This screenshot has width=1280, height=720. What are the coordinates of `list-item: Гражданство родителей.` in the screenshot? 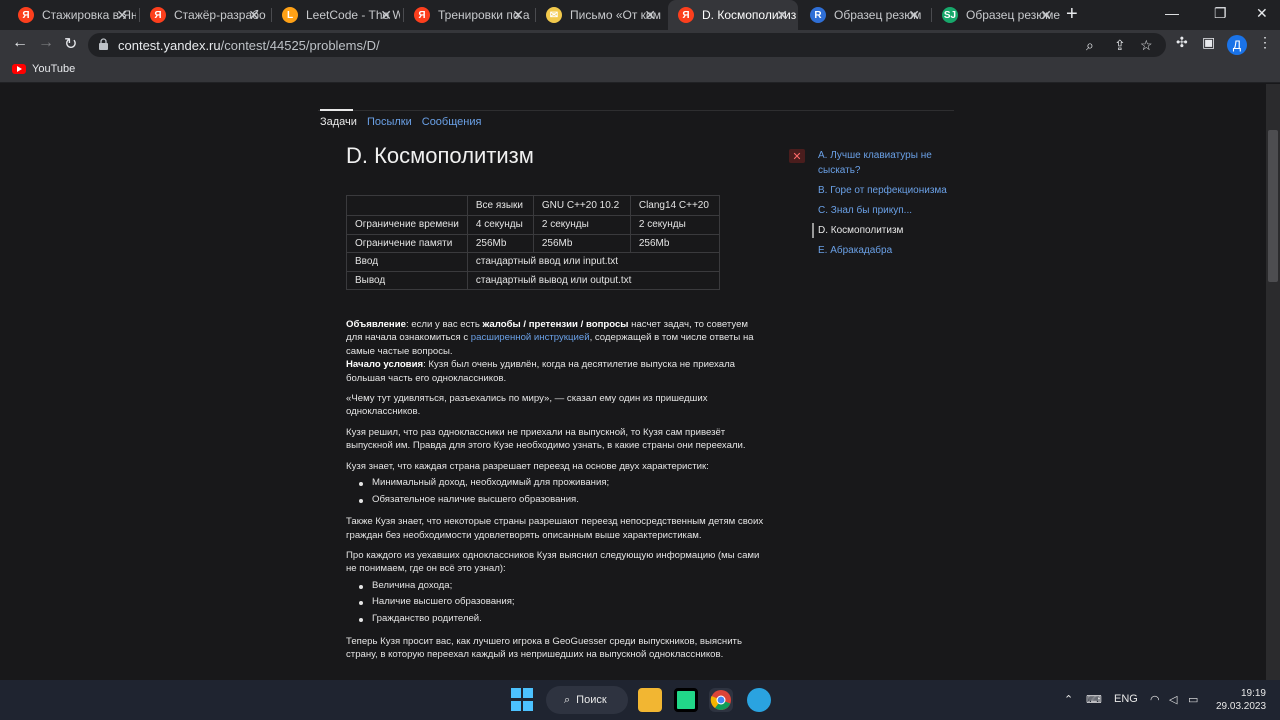 It's located at (556, 619).